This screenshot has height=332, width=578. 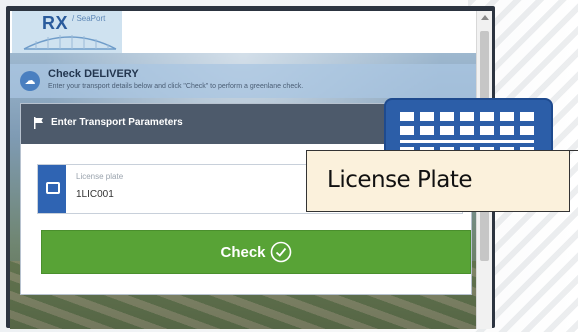 What do you see at coordinates (243, 252) in the screenshot?
I see `check-button-label: Check` at bounding box center [243, 252].